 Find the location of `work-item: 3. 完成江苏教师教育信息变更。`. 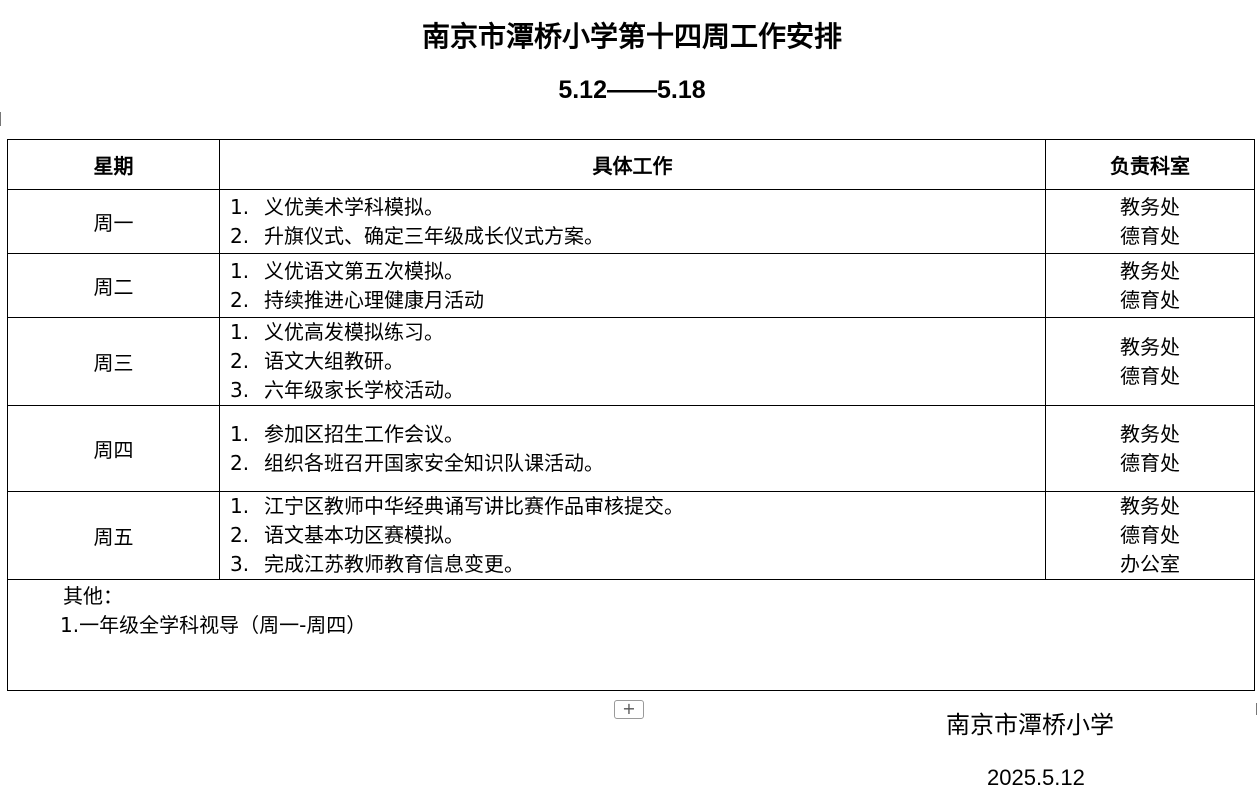

work-item: 3. 完成江苏教师教育信息变更。 is located at coordinates (377, 564).